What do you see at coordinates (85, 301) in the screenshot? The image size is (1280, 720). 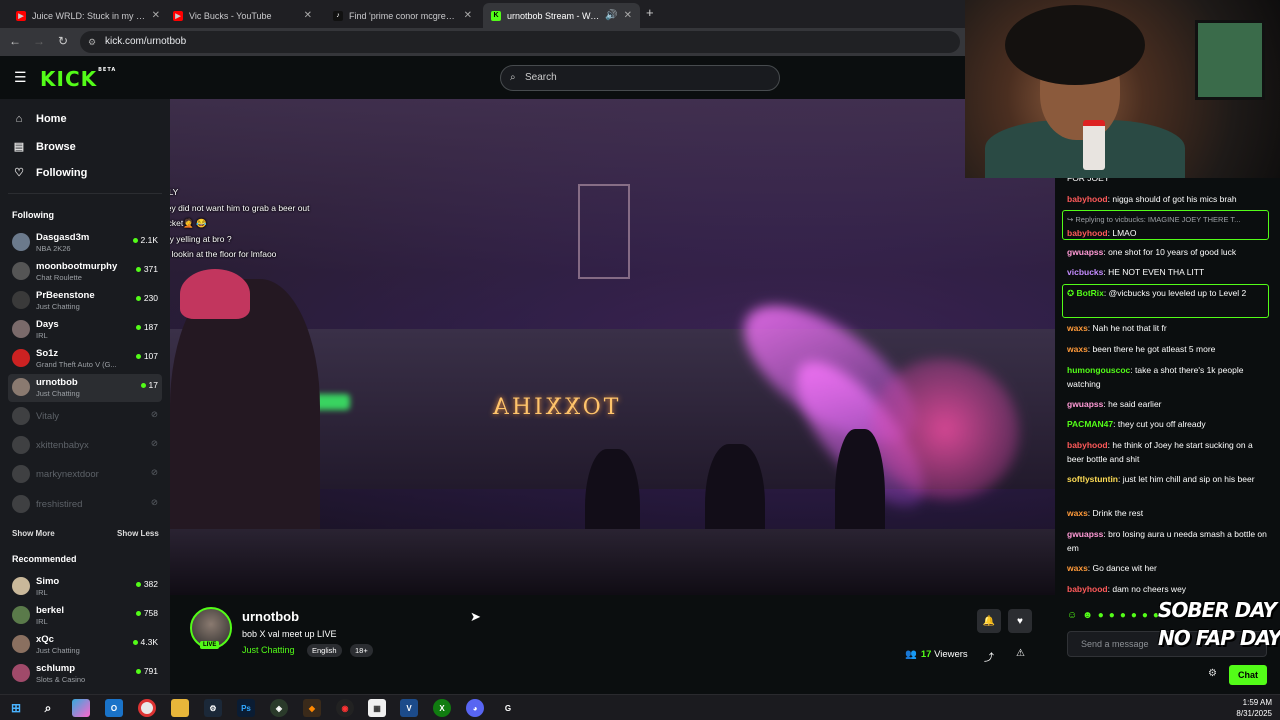 I see `following-channel: PrBeenstone Just Chatting 230` at bounding box center [85, 301].